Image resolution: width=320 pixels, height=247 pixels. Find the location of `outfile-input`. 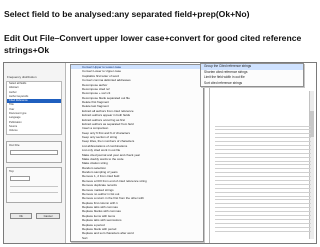

outfile-input is located at coordinates (34, 152).